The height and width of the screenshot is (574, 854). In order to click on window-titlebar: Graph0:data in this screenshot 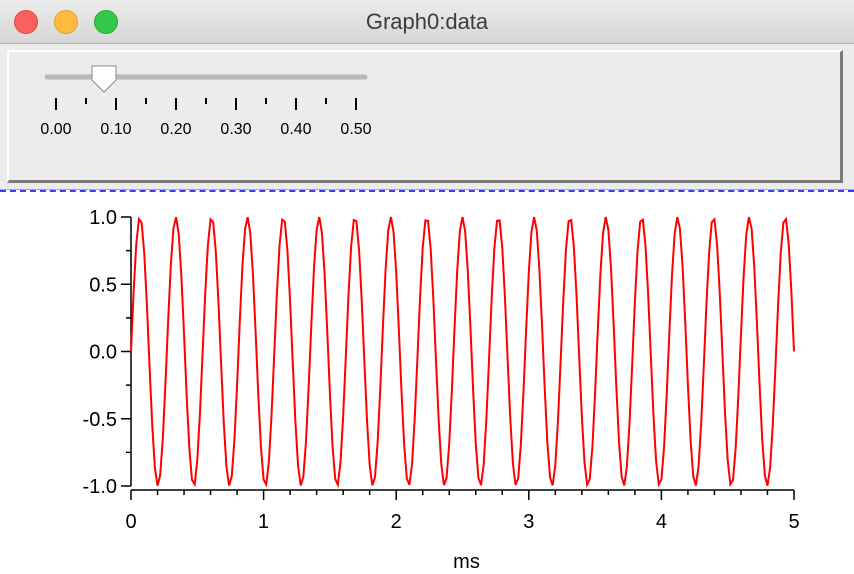, I will do `click(427, 22)`.